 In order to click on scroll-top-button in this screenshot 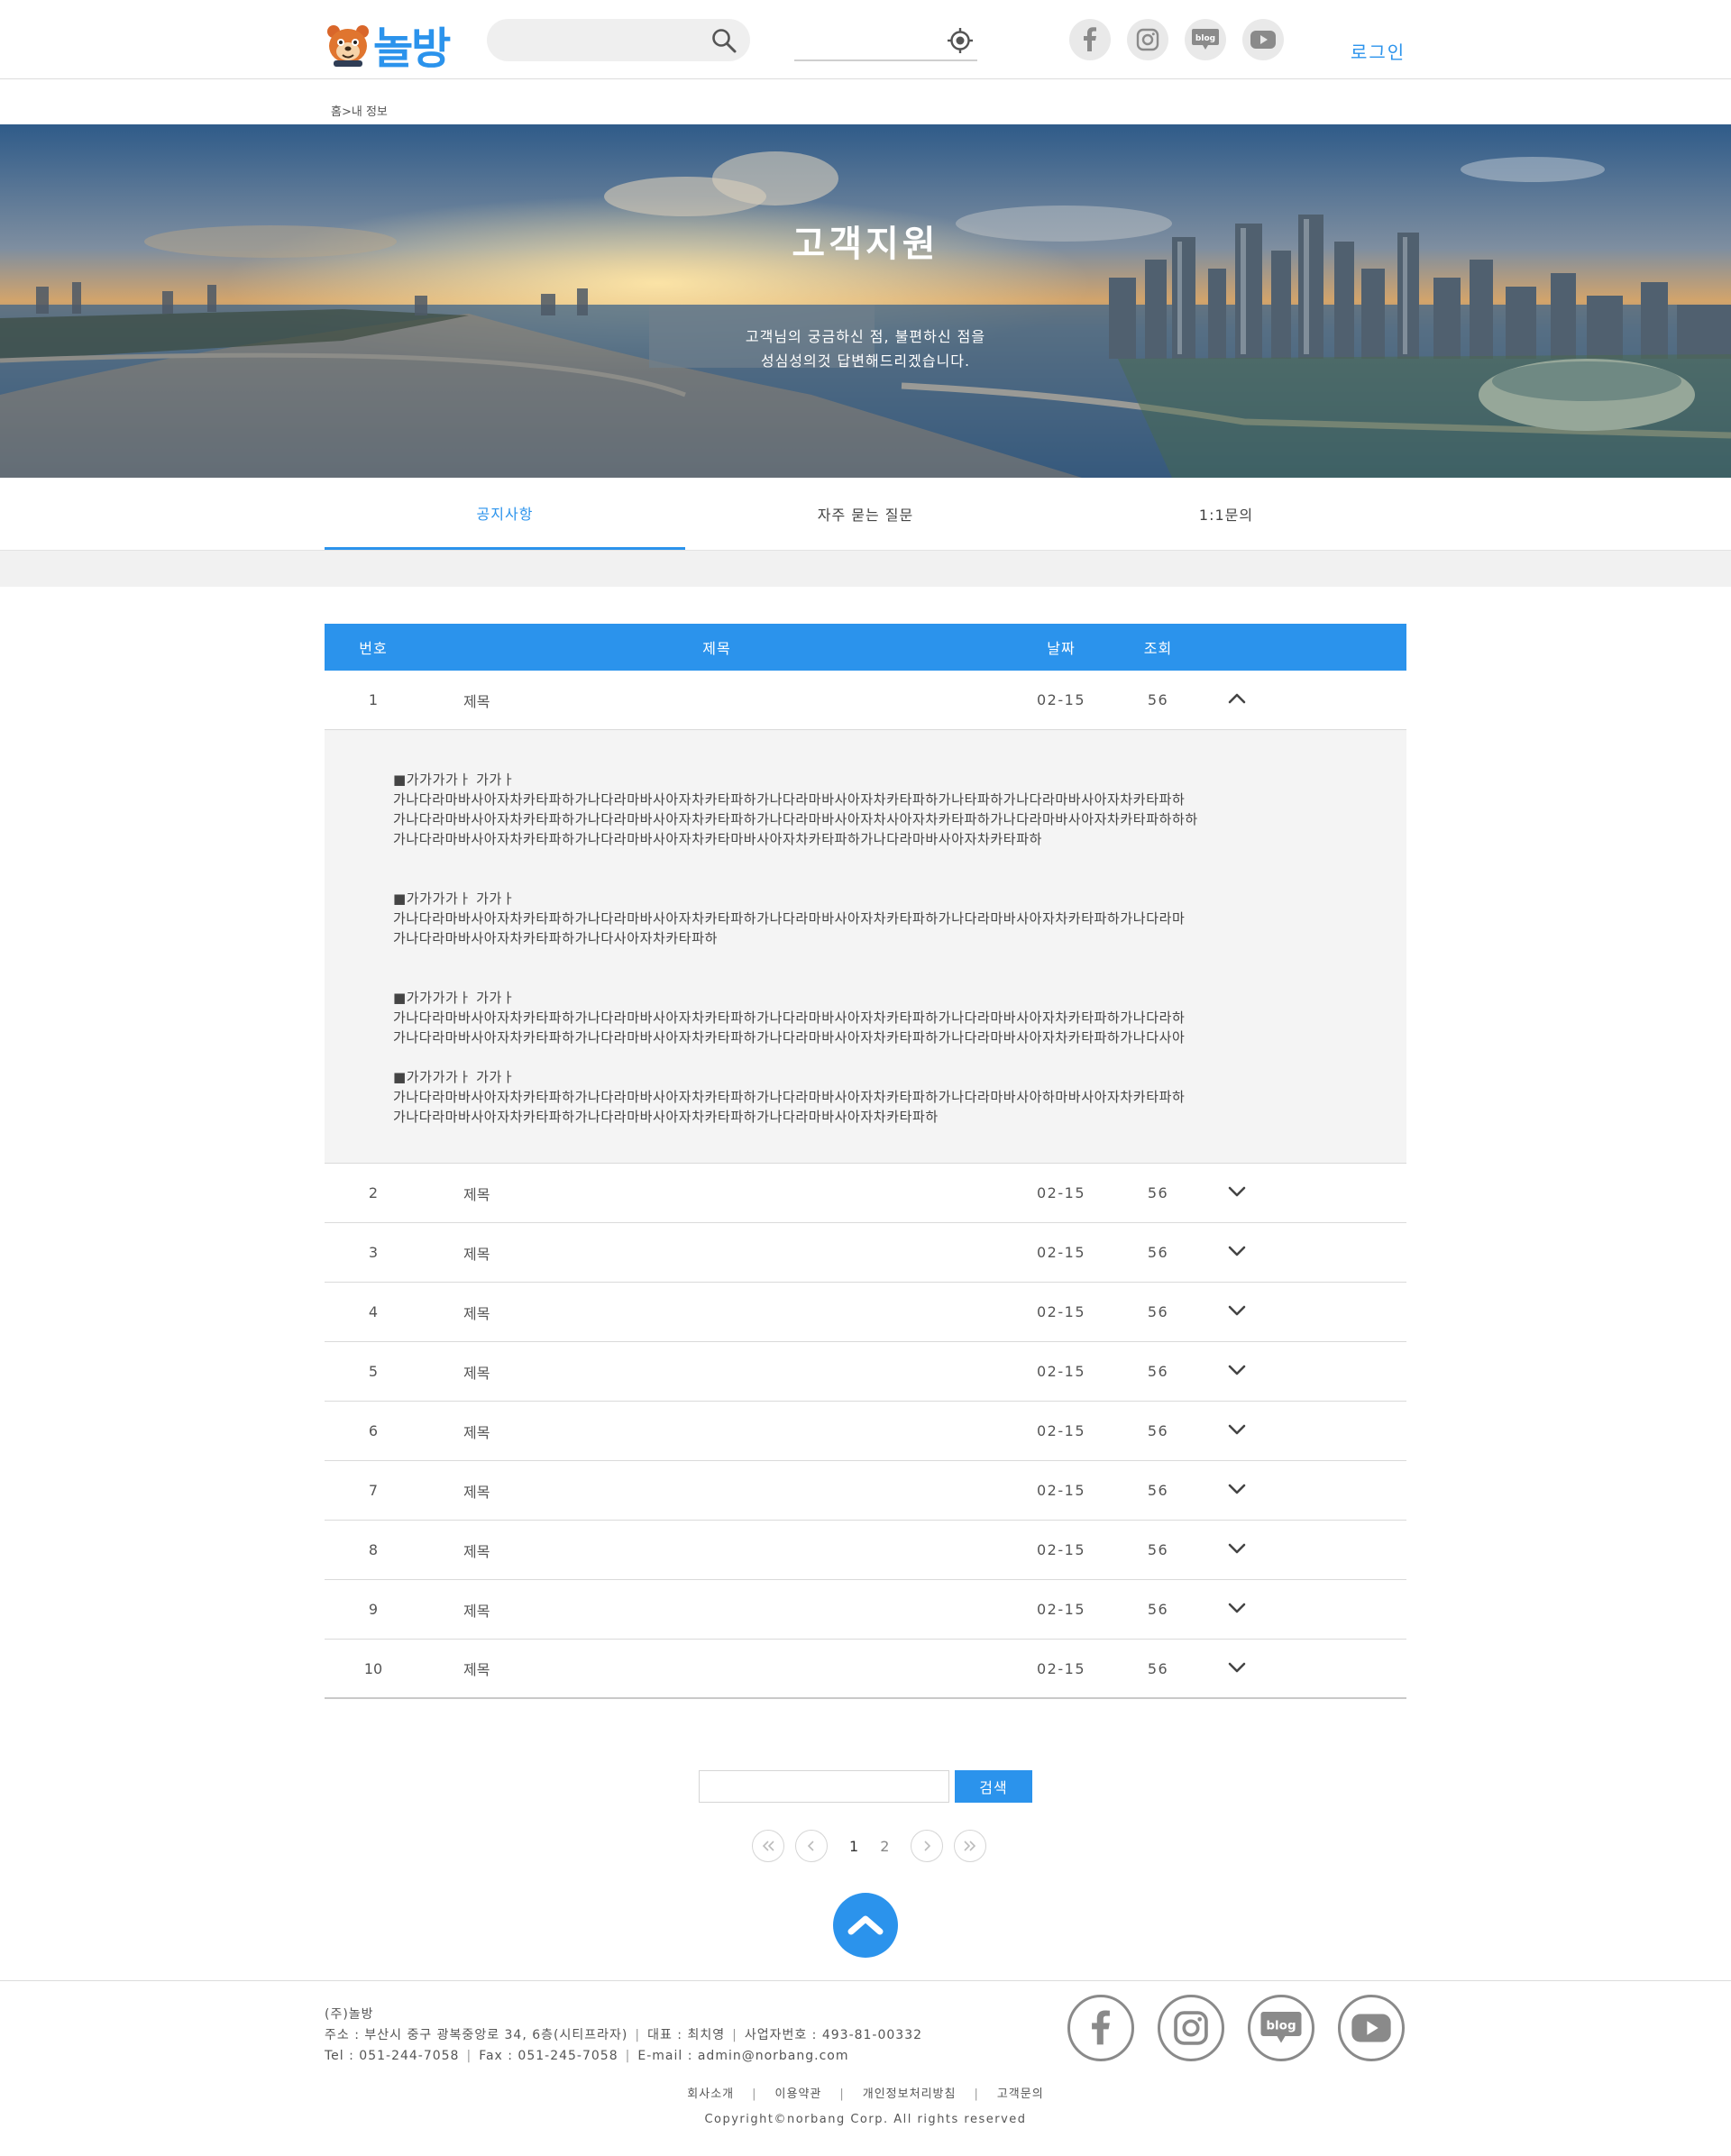, I will do `click(865, 1925)`.